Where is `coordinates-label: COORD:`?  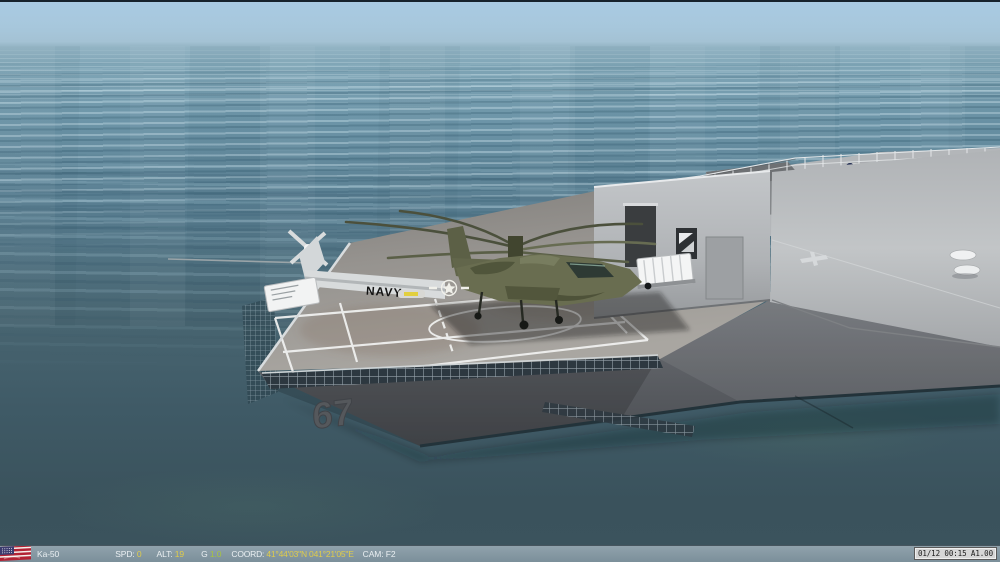
coordinates-label: COORD: is located at coordinates (248, 554).